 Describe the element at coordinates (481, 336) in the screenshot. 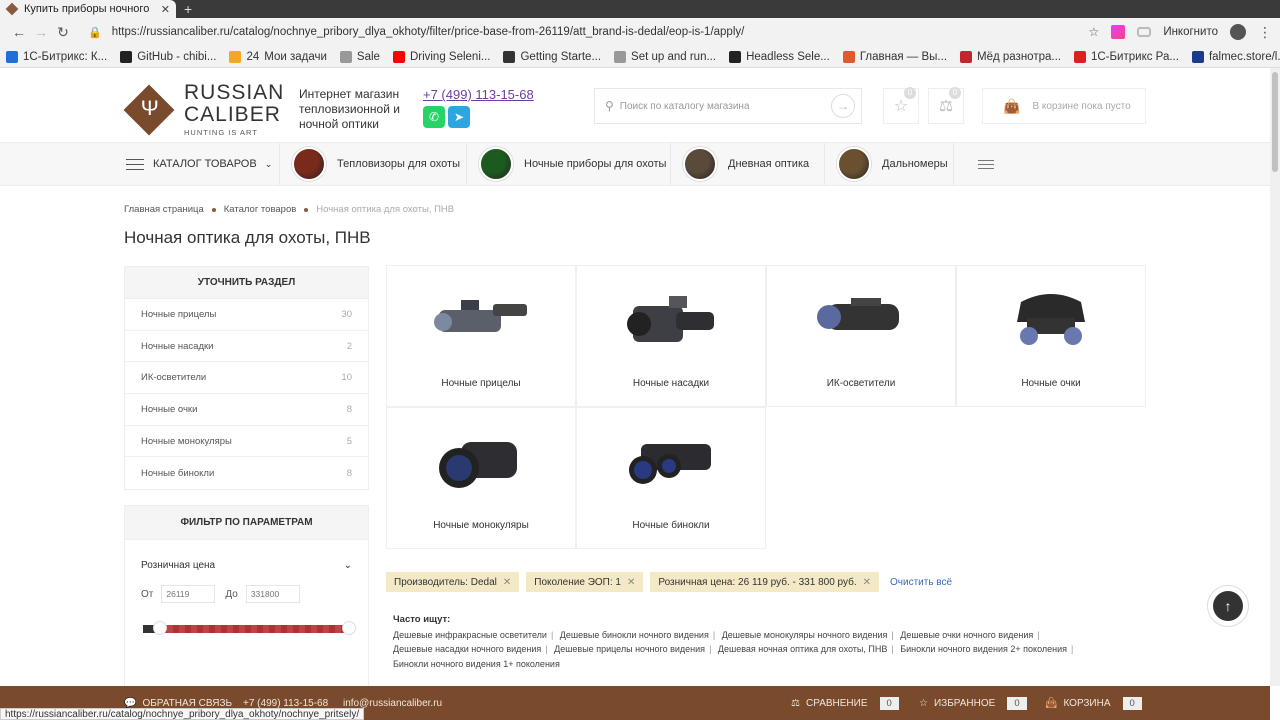

I see `category-tile: Ночные прицелы` at that location.